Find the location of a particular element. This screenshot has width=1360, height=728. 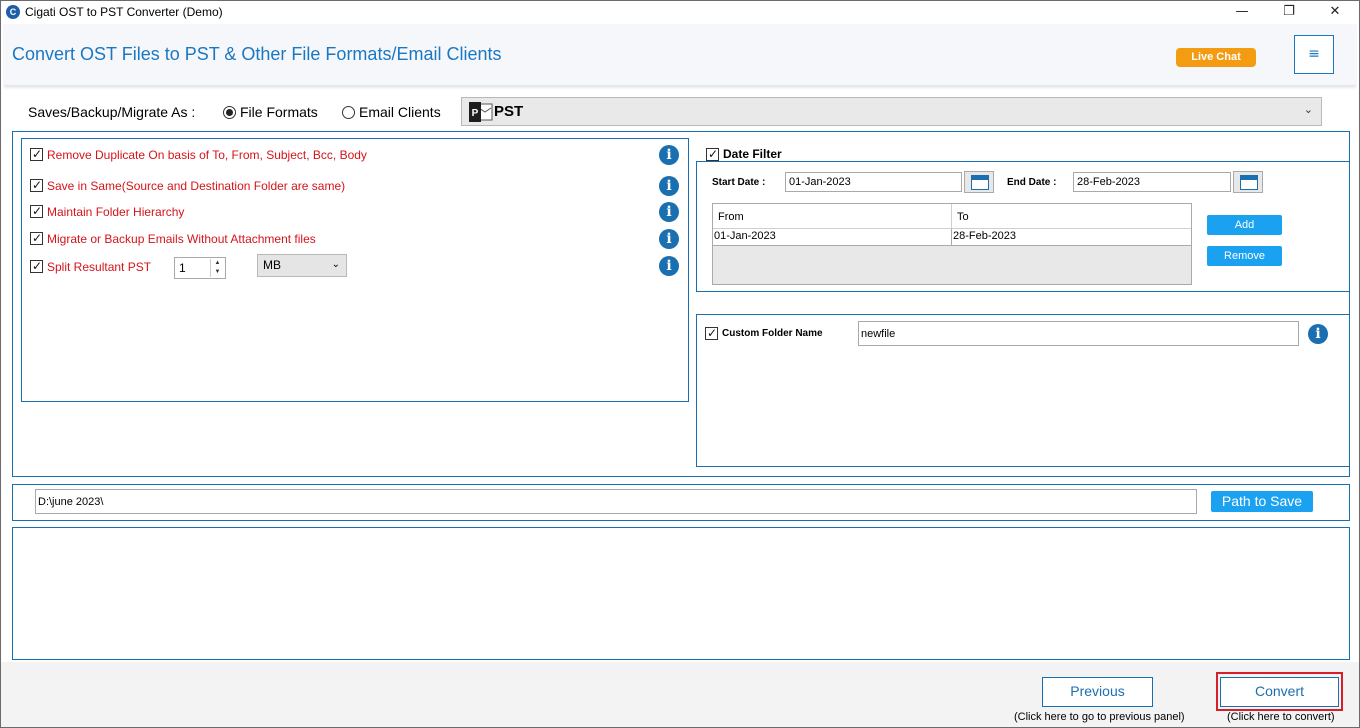

end-date-label: End Date : is located at coordinates (1032, 182).